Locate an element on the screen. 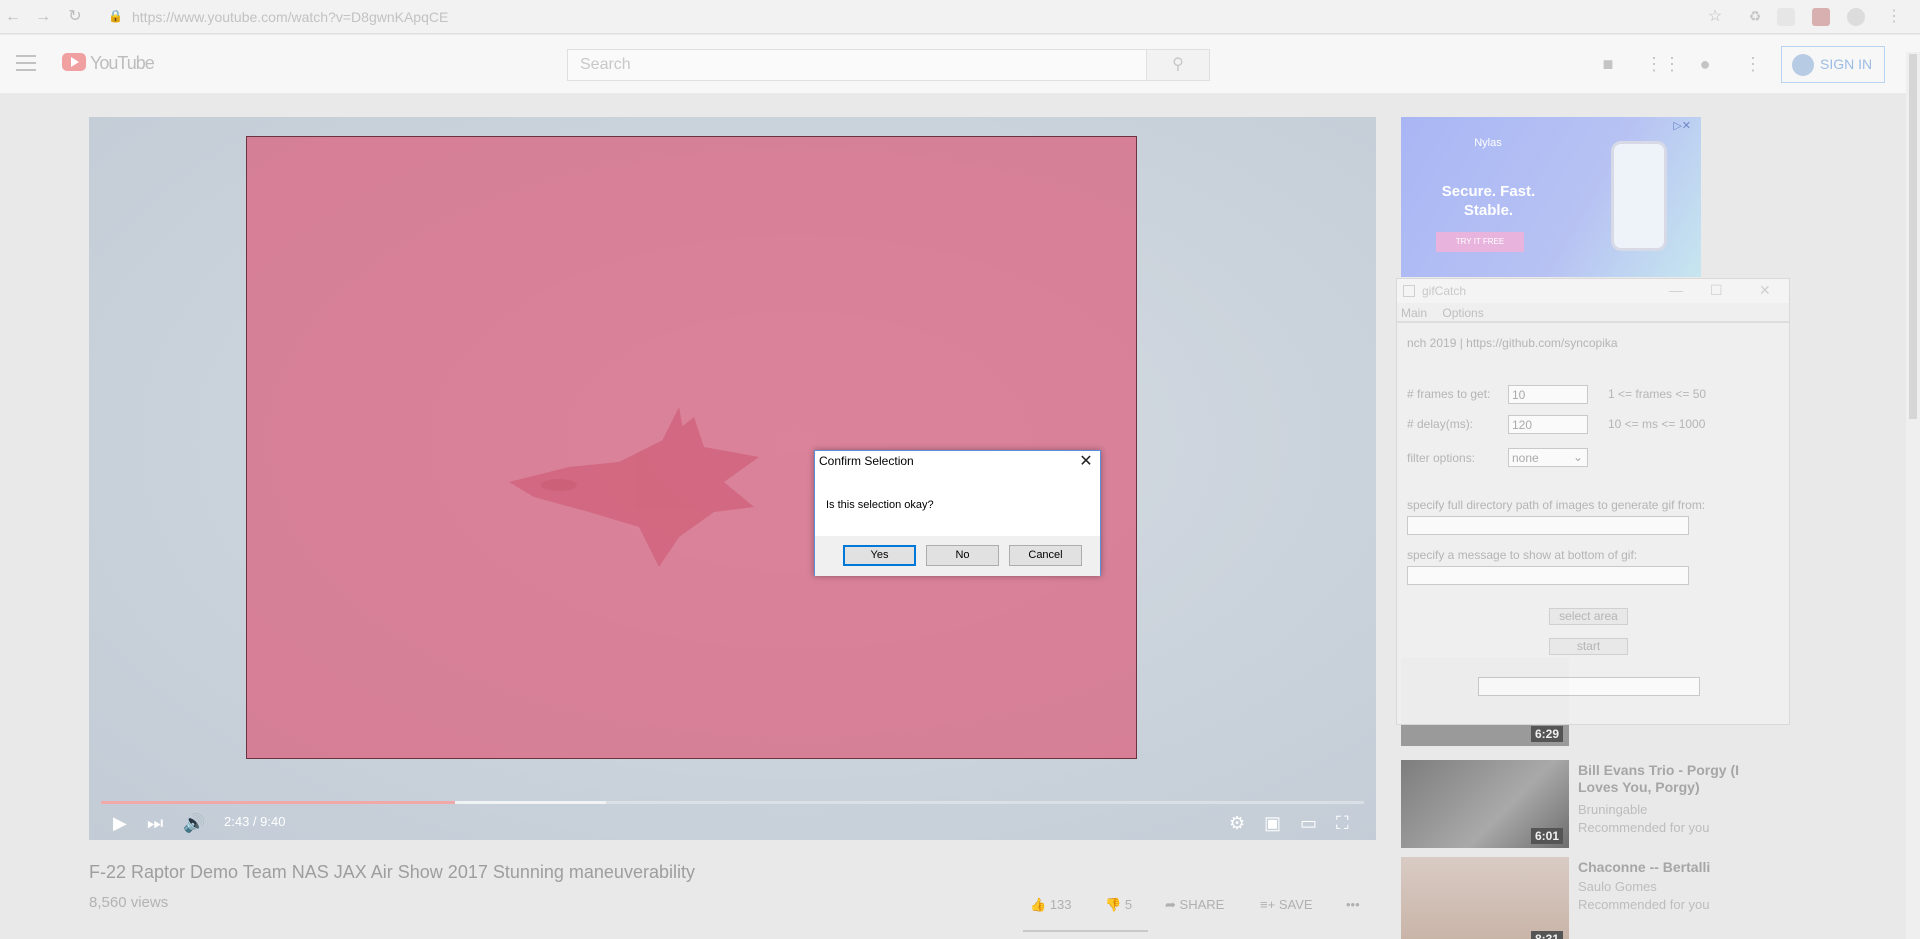  like-button: 👍 133 is located at coordinates (1051, 905).